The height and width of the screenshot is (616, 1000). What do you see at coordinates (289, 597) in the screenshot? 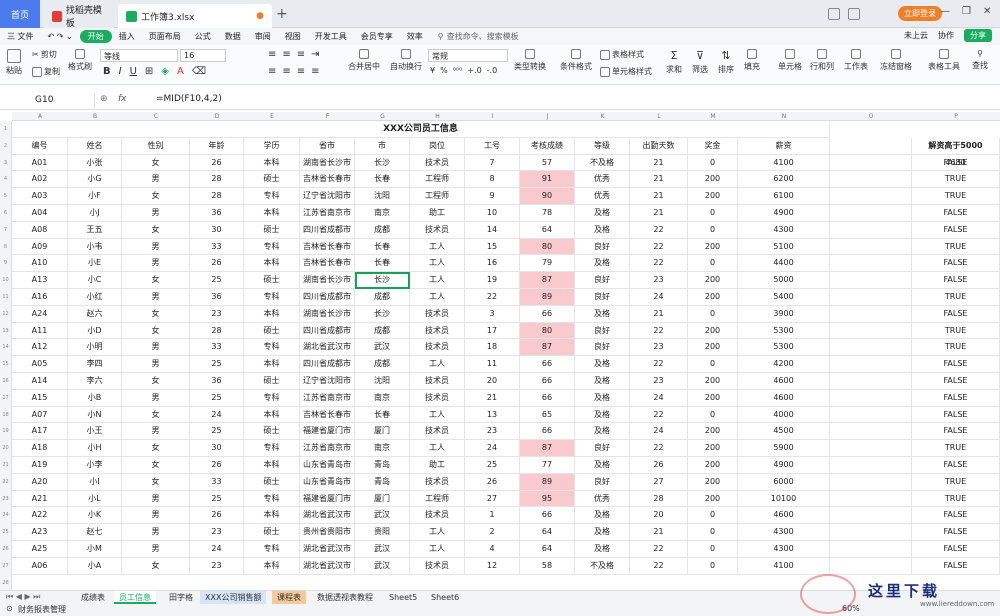
I see `sheet-tab: 课程表` at bounding box center [289, 597].